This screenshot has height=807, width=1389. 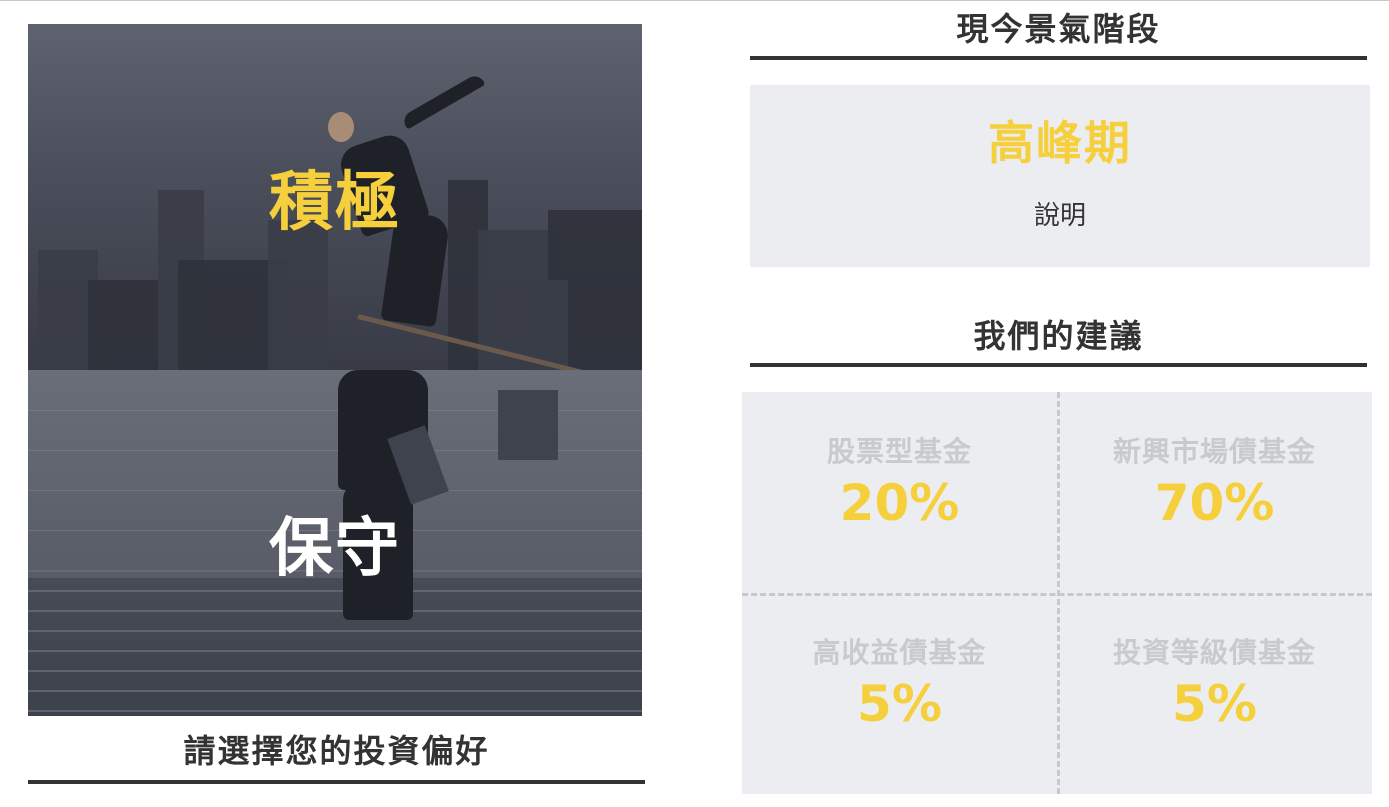 What do you see at coordinates (335, 203) in the screenshot?
I see `aggressive-label: 積極` at bounding box center [335, 203].